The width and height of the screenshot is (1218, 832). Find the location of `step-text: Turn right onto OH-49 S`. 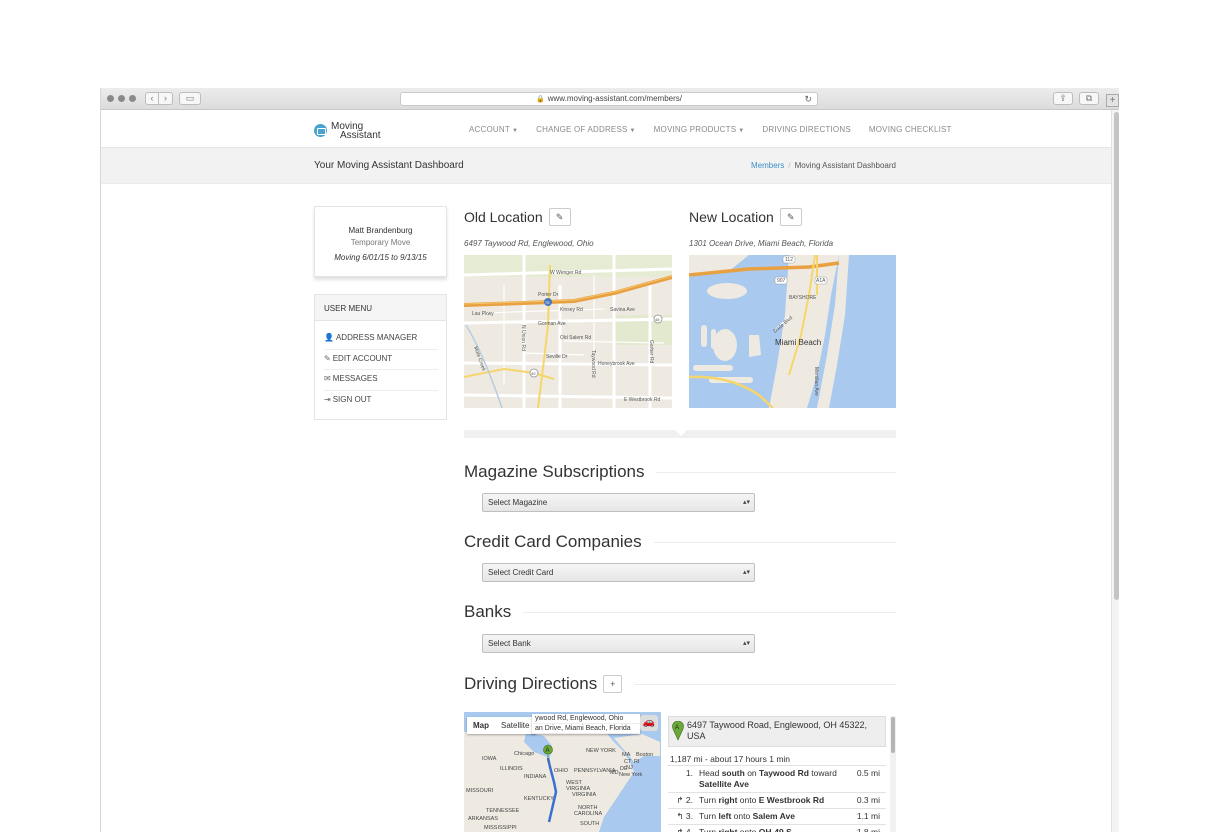

step-text: Turn right onto OH-49 S is located at coordinates (745, 829).